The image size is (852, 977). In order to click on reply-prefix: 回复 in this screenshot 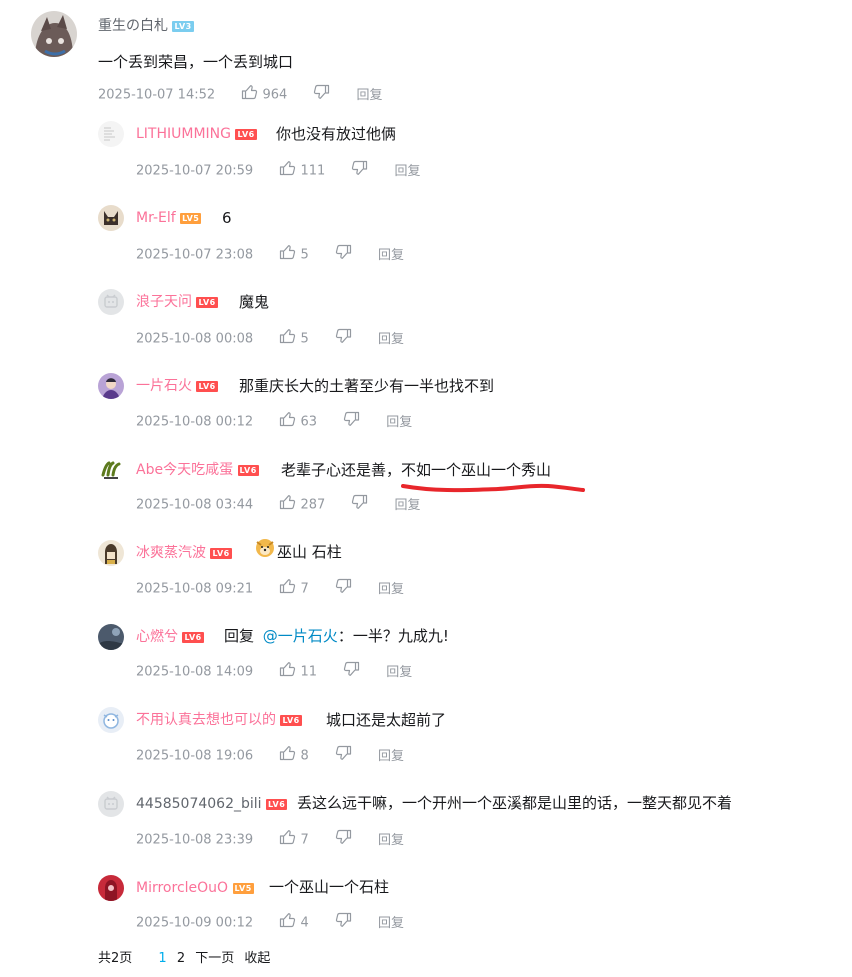, I will do `click(239, 636)`.